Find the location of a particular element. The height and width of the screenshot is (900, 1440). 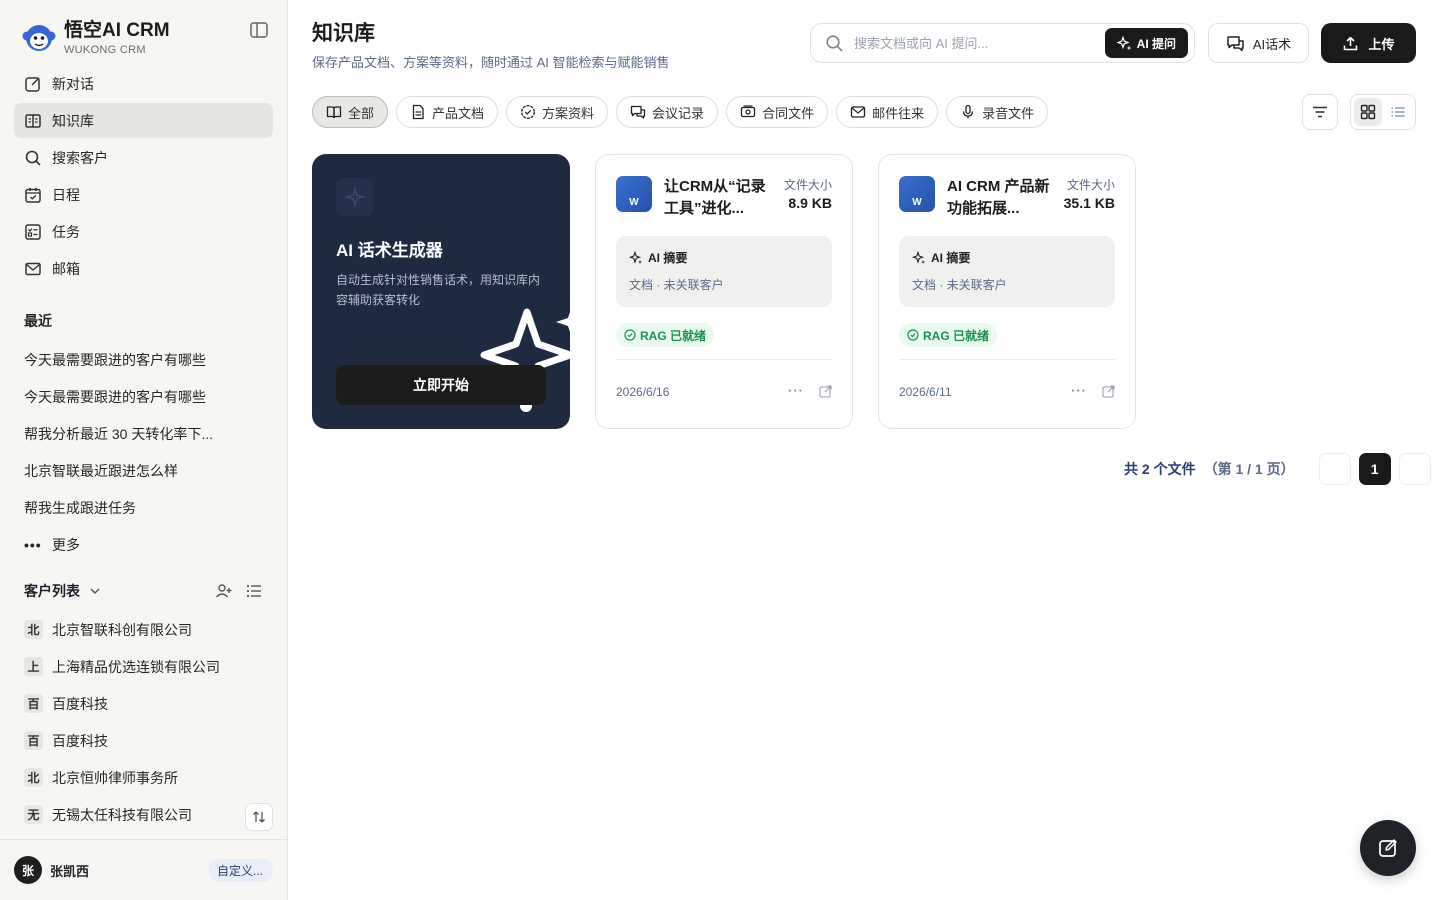

nav-label: 搜索客户 is located at coordinates (80, 157).